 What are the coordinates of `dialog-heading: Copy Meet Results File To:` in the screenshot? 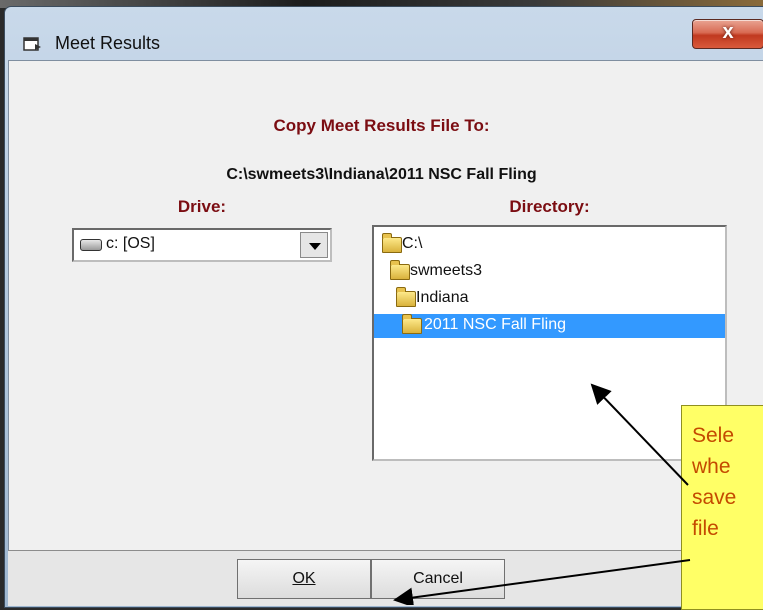 It's located at (381, 125).